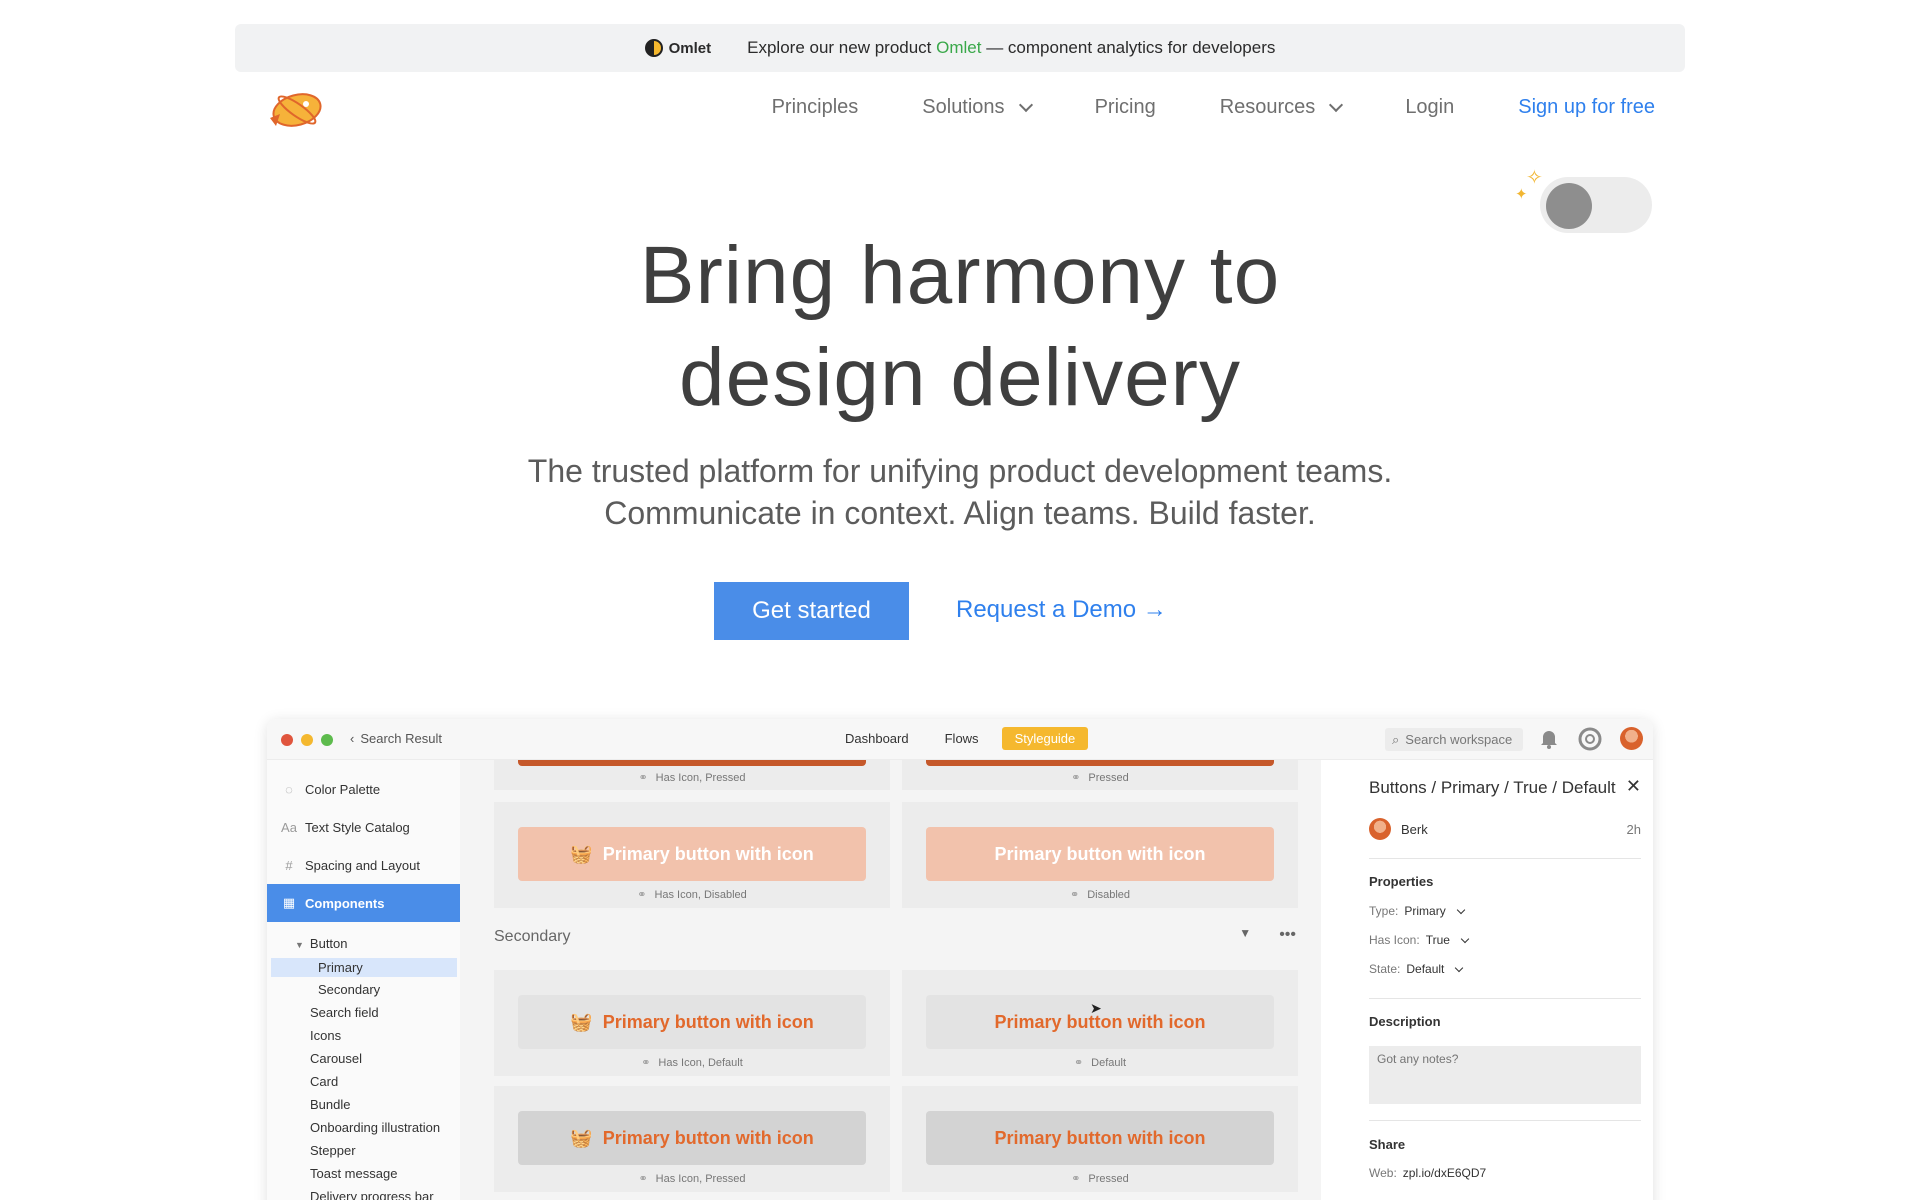 The height and width of the screenshot is (1200, 1920). I want to click on sparkle-icon: ✦, so click(1521, 194).